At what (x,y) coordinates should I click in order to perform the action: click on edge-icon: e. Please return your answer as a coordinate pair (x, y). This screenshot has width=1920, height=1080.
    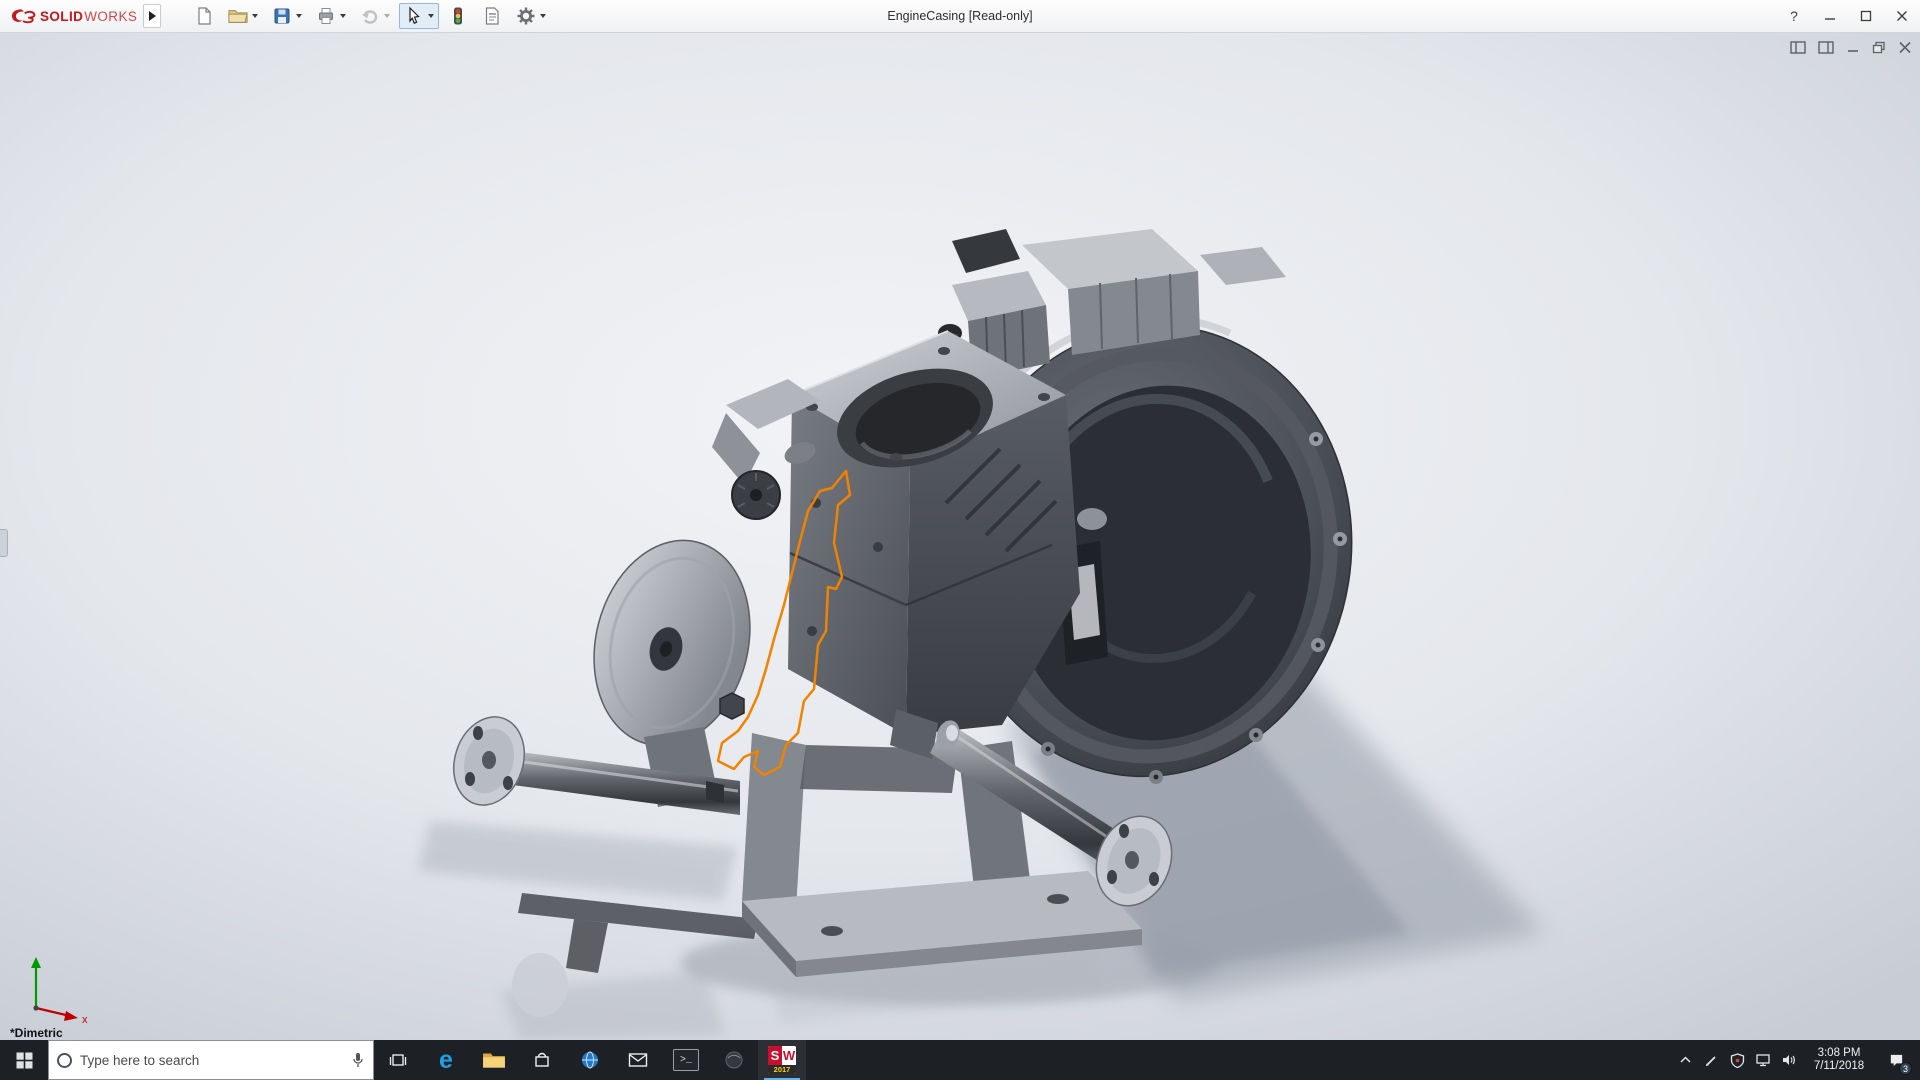
    Looking at the image, I should click on (446, 1059).